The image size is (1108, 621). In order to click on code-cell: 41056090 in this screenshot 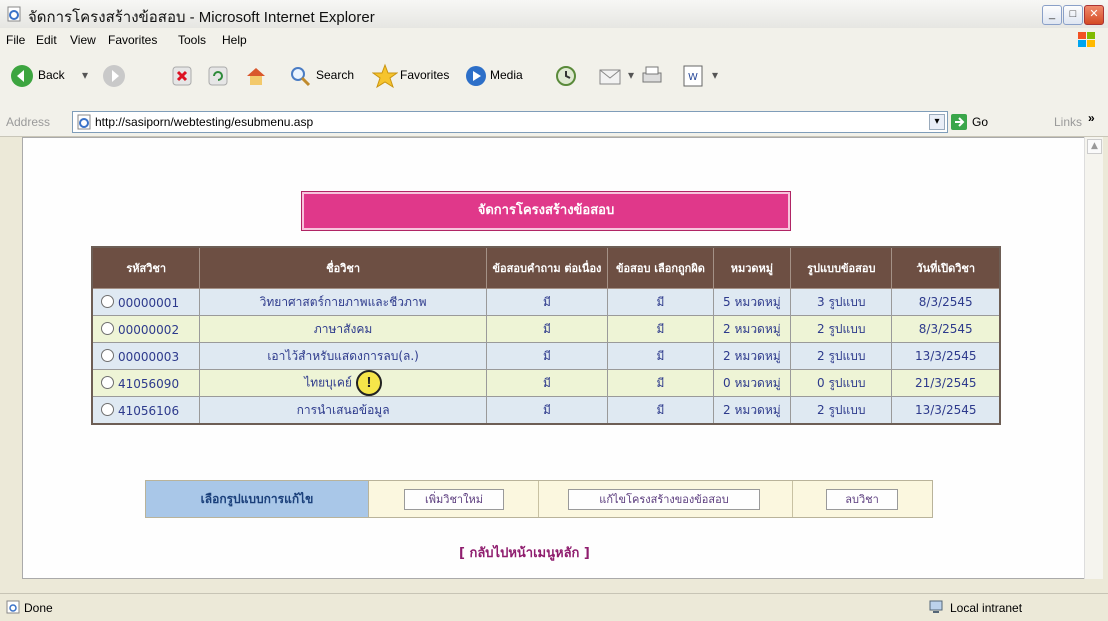, I will do `click(146, 383)`.